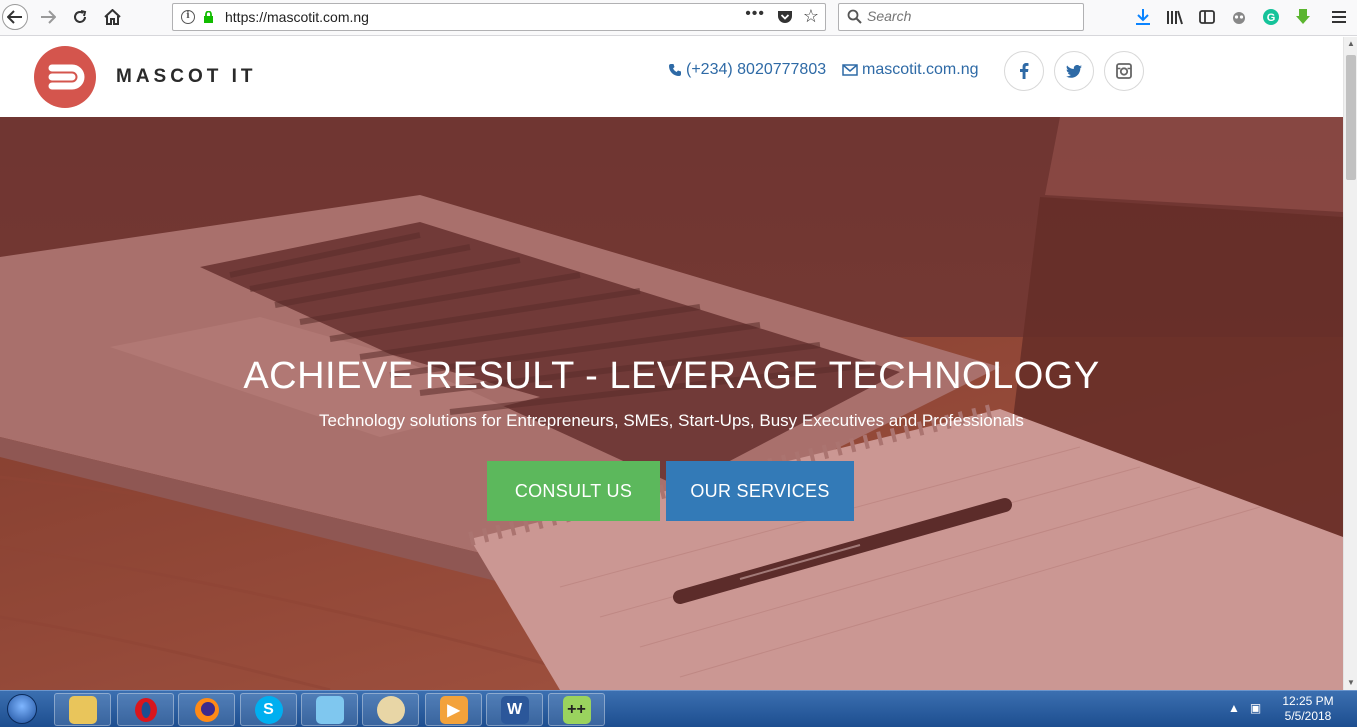  Describe the element at coordinates (1255, 708) in the screenshot. I see `network-icon: ▣` at that location.